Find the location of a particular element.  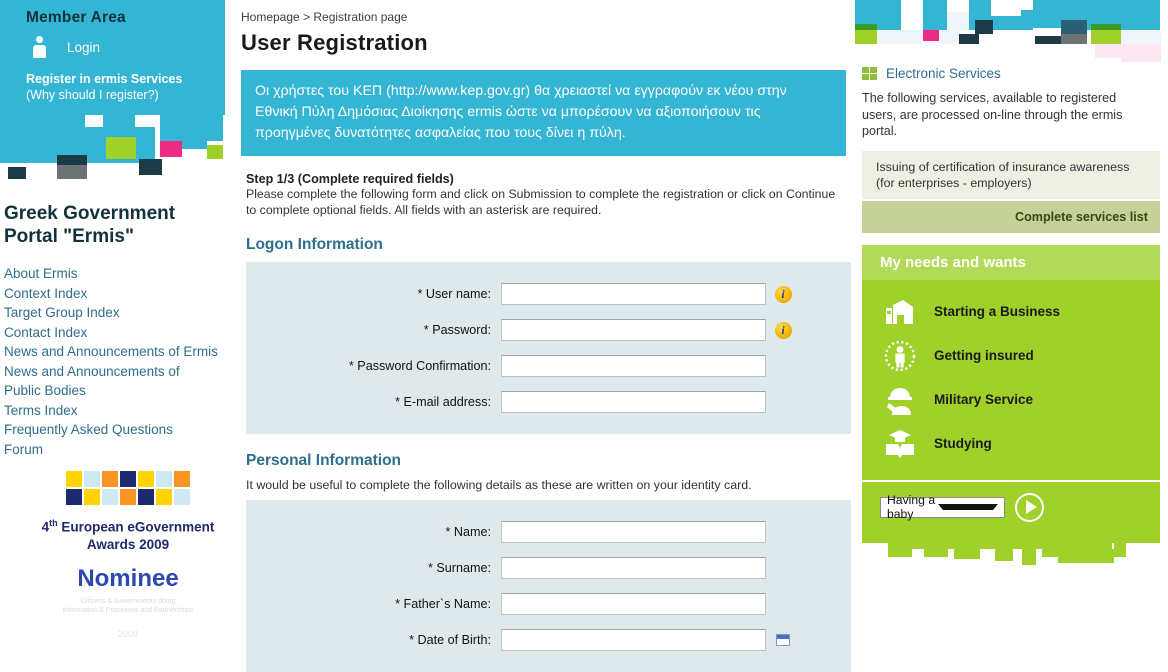

needs-dropdown: Having a baby is located at coordinates (942, 507).